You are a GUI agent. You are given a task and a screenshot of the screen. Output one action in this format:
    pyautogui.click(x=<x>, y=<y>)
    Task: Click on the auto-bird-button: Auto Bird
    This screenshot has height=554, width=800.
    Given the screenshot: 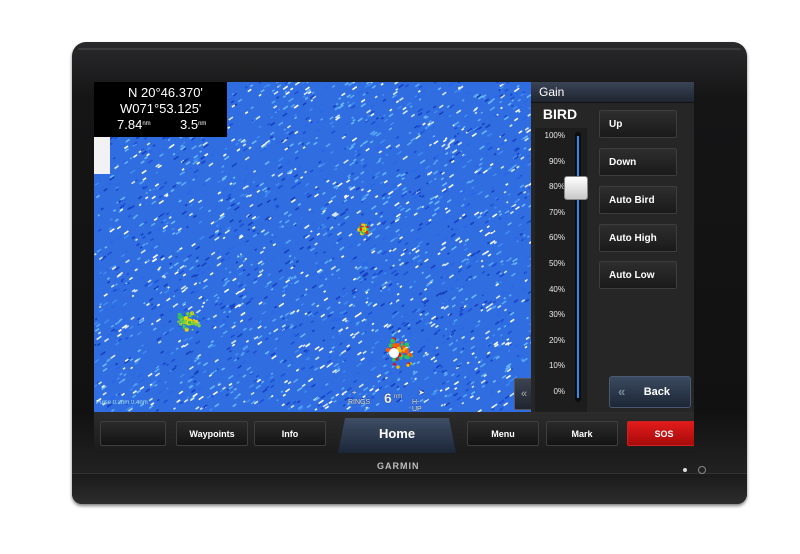 What is the action you would take?
    pyautogui.click(x=638, y=200)
    